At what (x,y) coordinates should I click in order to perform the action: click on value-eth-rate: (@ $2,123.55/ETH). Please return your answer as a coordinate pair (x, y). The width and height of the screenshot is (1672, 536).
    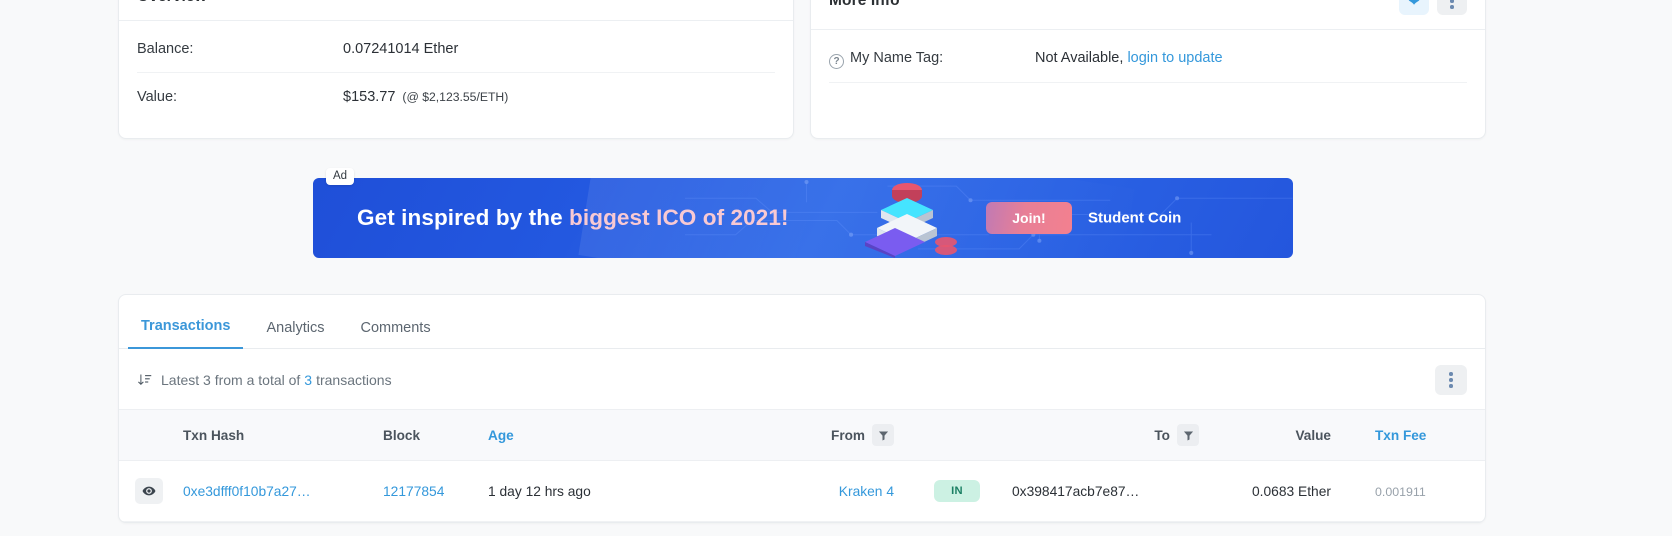
    Looking at the image, I should click on (455, 97).